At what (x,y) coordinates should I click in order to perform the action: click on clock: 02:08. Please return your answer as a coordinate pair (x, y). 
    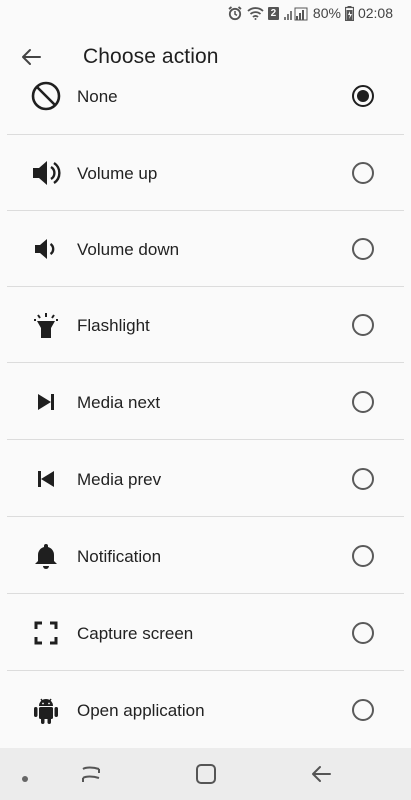
    Looking at the image, I should click on (375, 13).